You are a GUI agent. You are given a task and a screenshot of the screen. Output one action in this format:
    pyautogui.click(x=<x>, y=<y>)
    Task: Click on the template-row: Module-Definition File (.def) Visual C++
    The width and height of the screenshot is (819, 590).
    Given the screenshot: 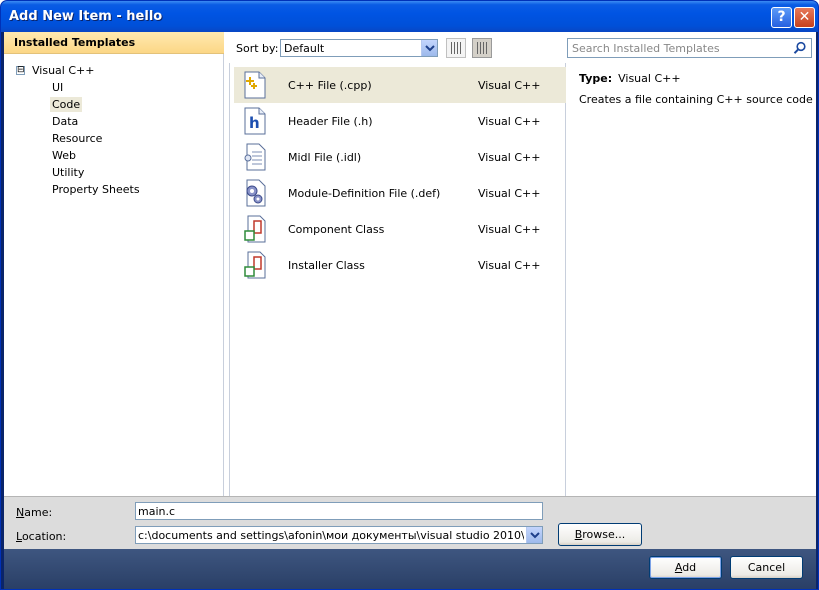 What is the action you would take?
    pyautogui.click(x=400, y=193)
    